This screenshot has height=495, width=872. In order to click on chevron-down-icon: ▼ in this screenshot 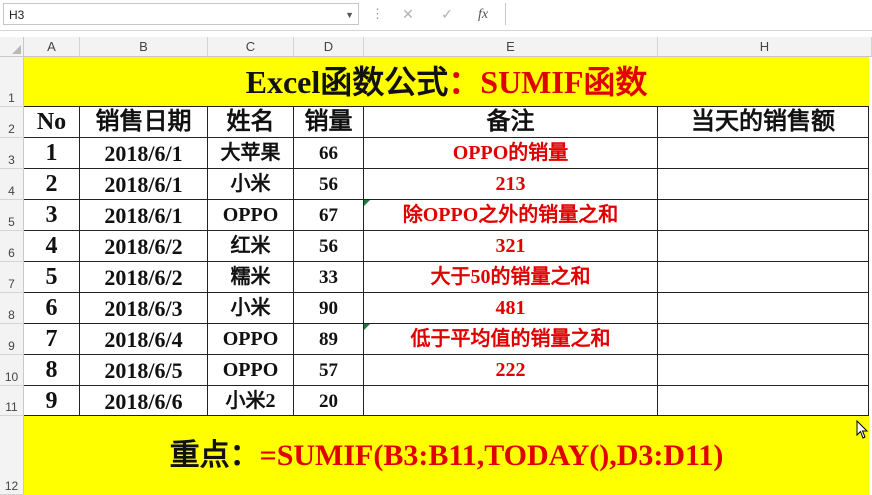, I will do `click(349, 15)`.